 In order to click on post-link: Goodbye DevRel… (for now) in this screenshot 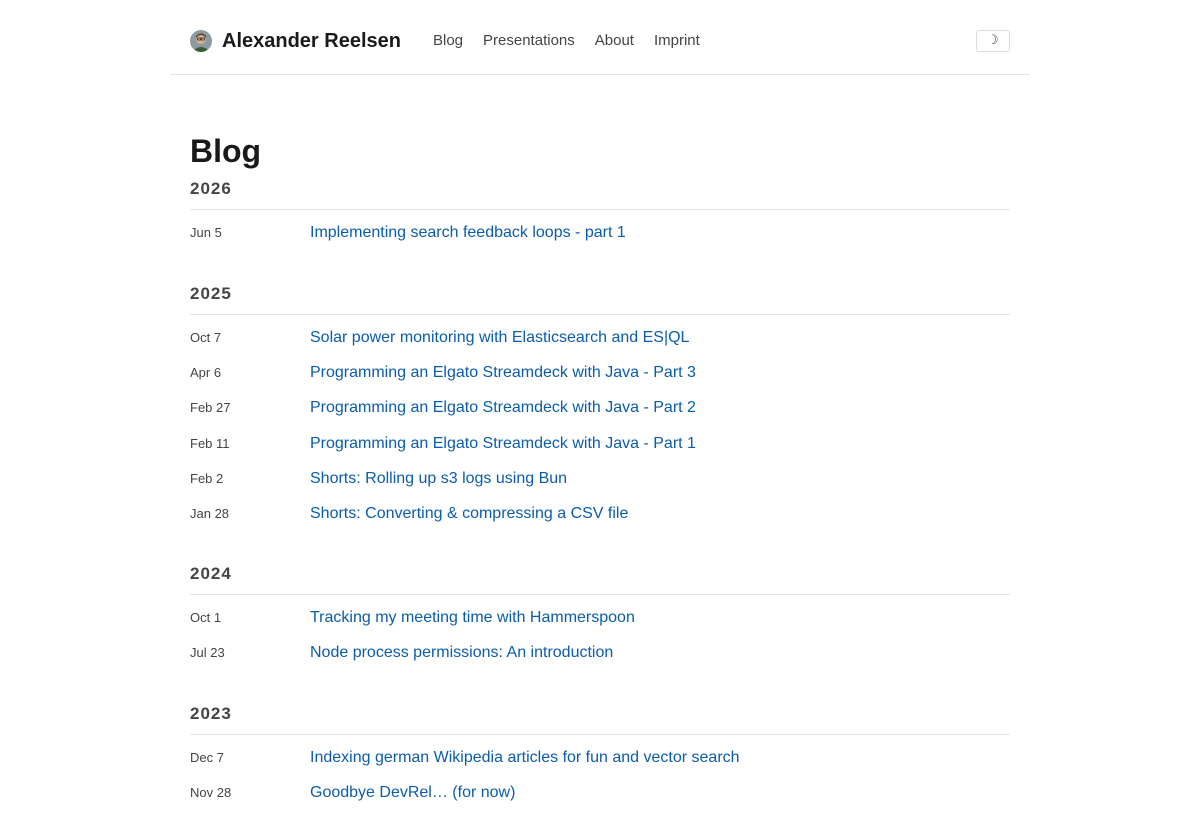, I will do `click(412, 793)`.